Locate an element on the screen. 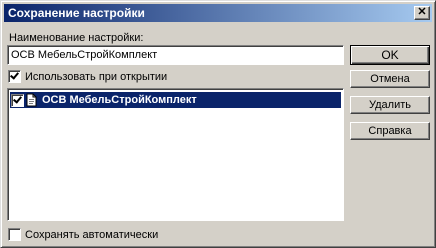 This screenshot has width=436, height=248. use-on-open-check-icon is located at coordinates (14, 76).